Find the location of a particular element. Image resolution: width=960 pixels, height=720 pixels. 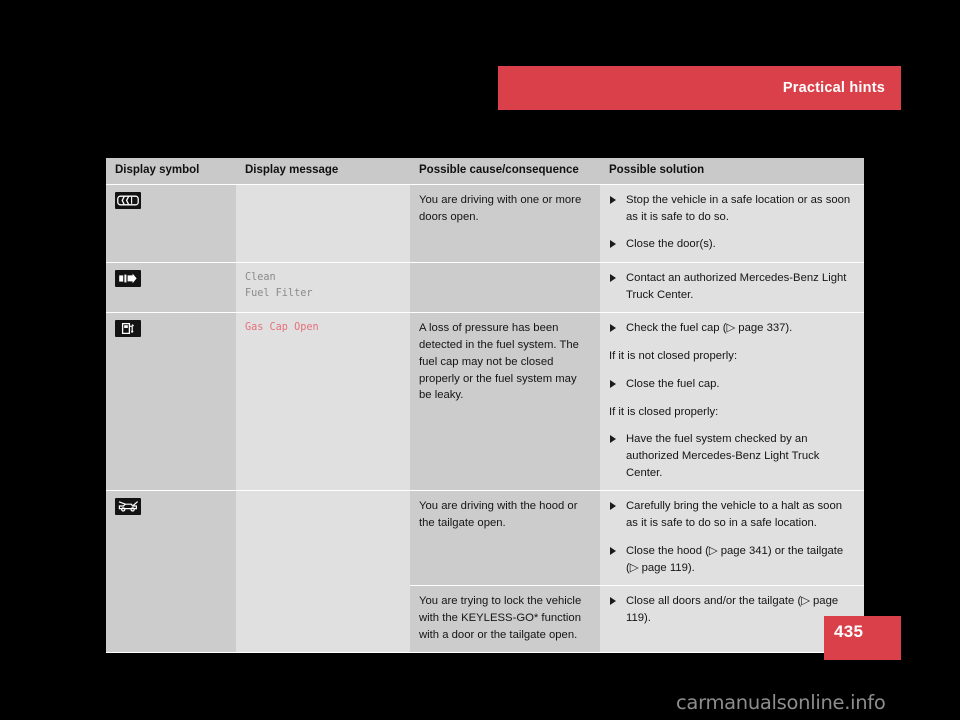

cell-display-message: Clean Fuel Filter is located at coordinates (323, 288).